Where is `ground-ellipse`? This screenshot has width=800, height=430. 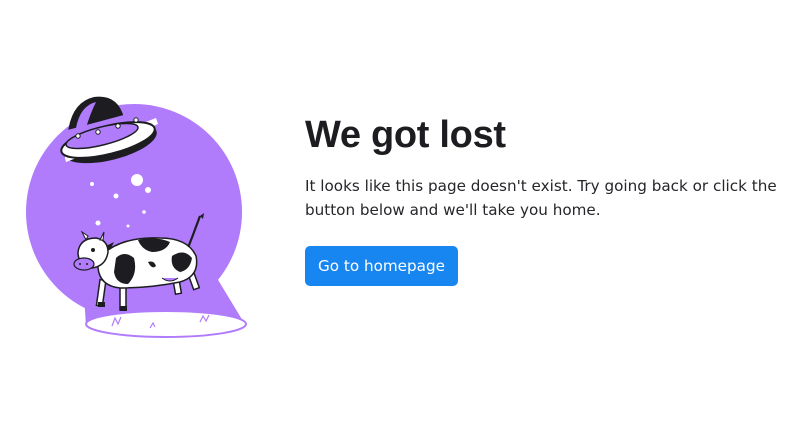 ground-ellipse is located at coordinates (166, 324).